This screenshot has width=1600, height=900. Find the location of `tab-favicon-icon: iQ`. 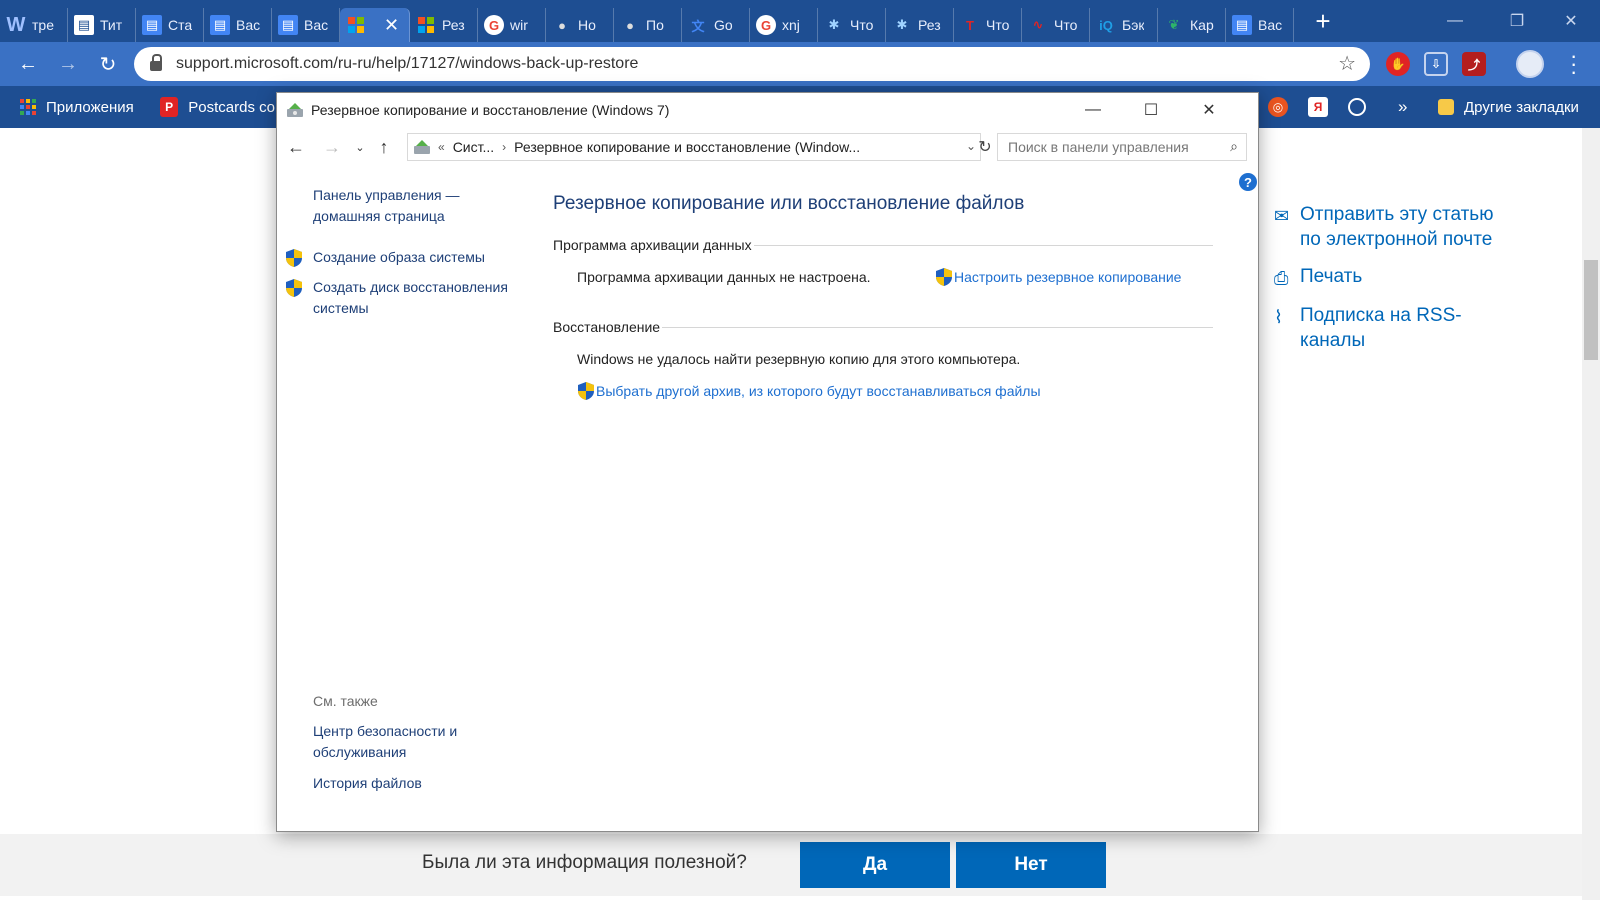

tab-favicon-icon: iQ is located at coordinates (1106, 25).